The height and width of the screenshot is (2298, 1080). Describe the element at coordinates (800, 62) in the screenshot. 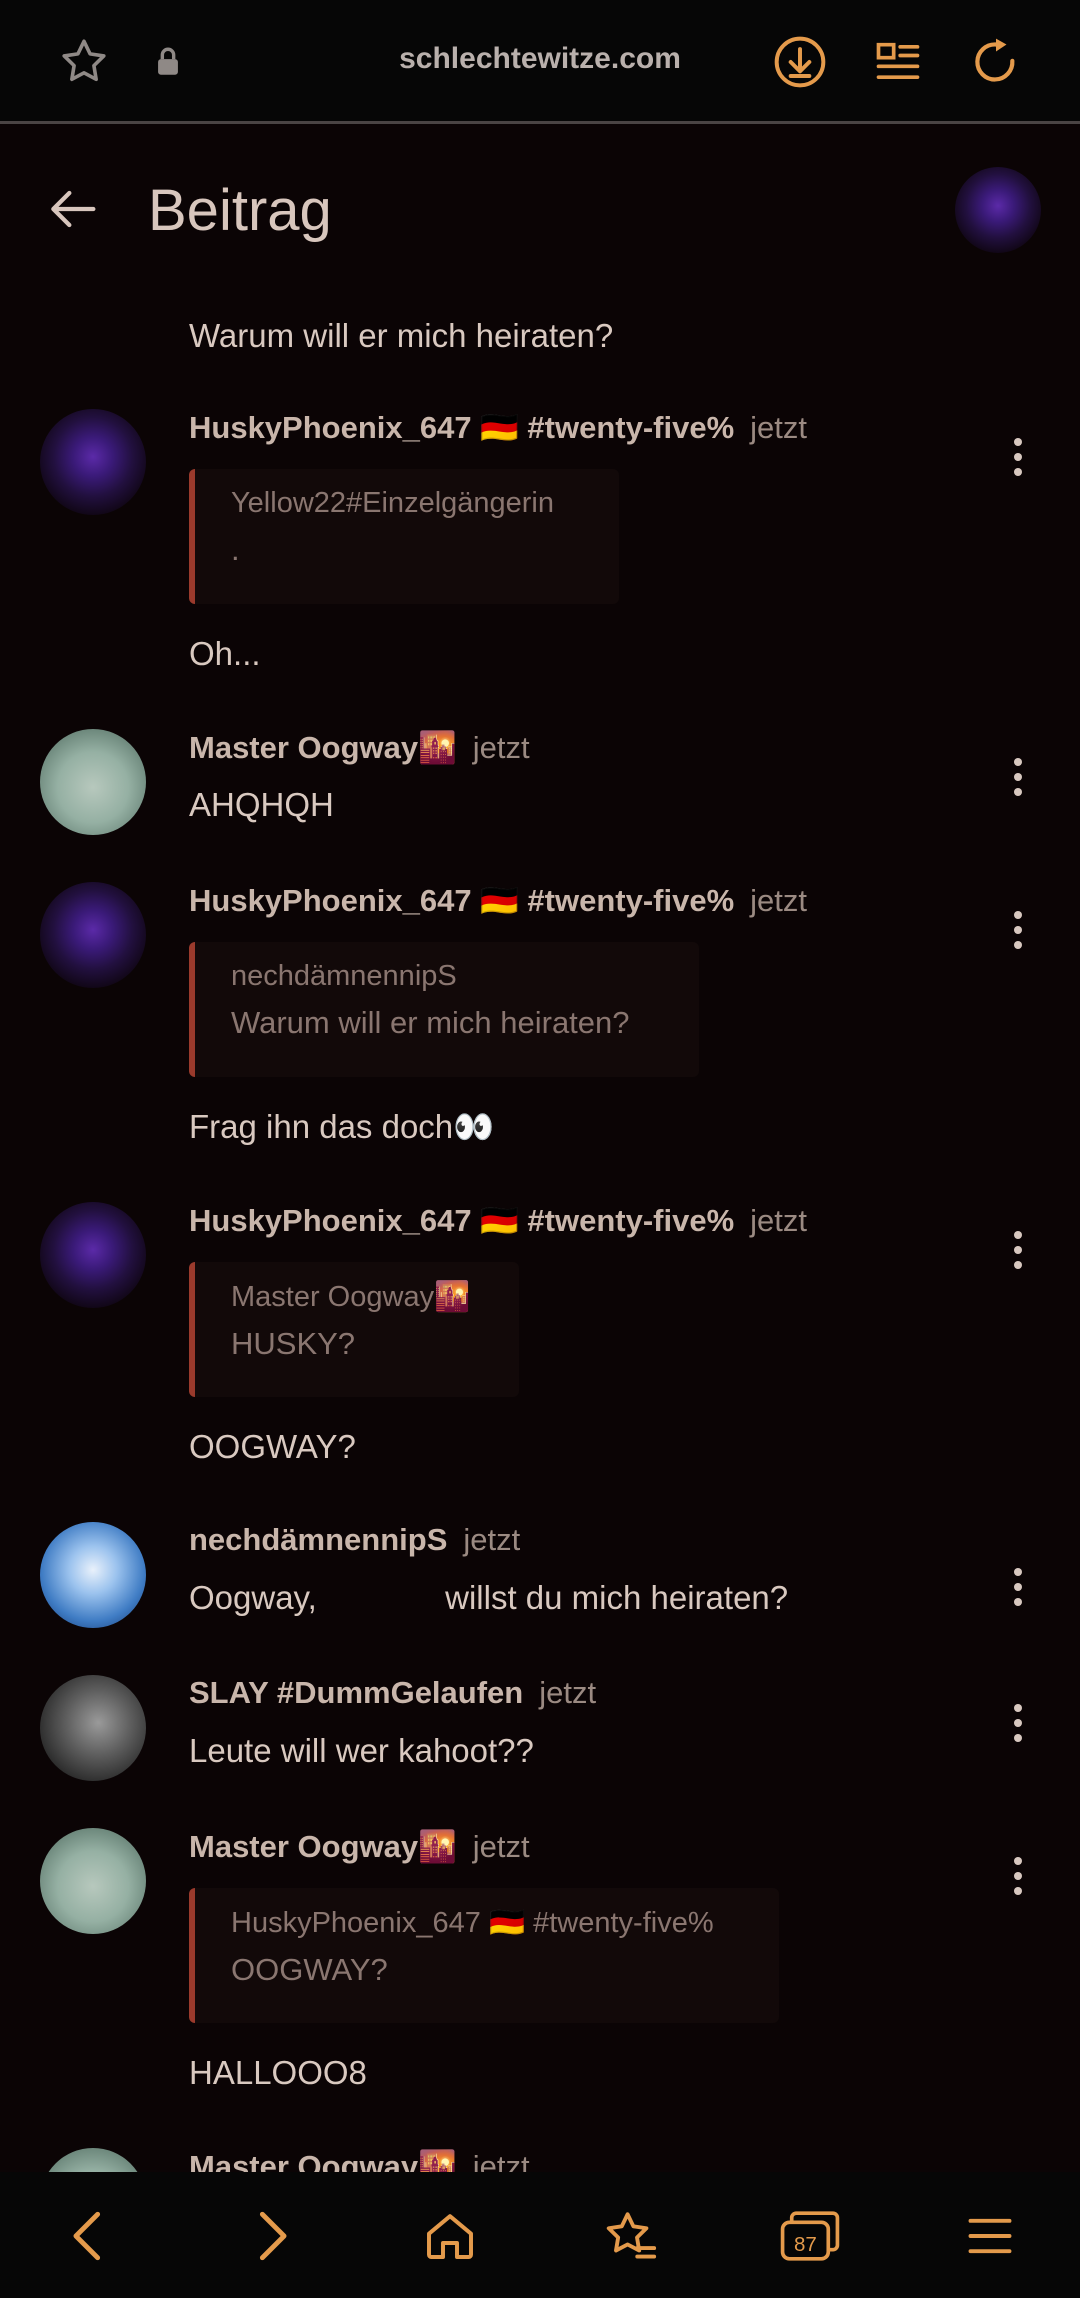

I see `download-icon` at that location.